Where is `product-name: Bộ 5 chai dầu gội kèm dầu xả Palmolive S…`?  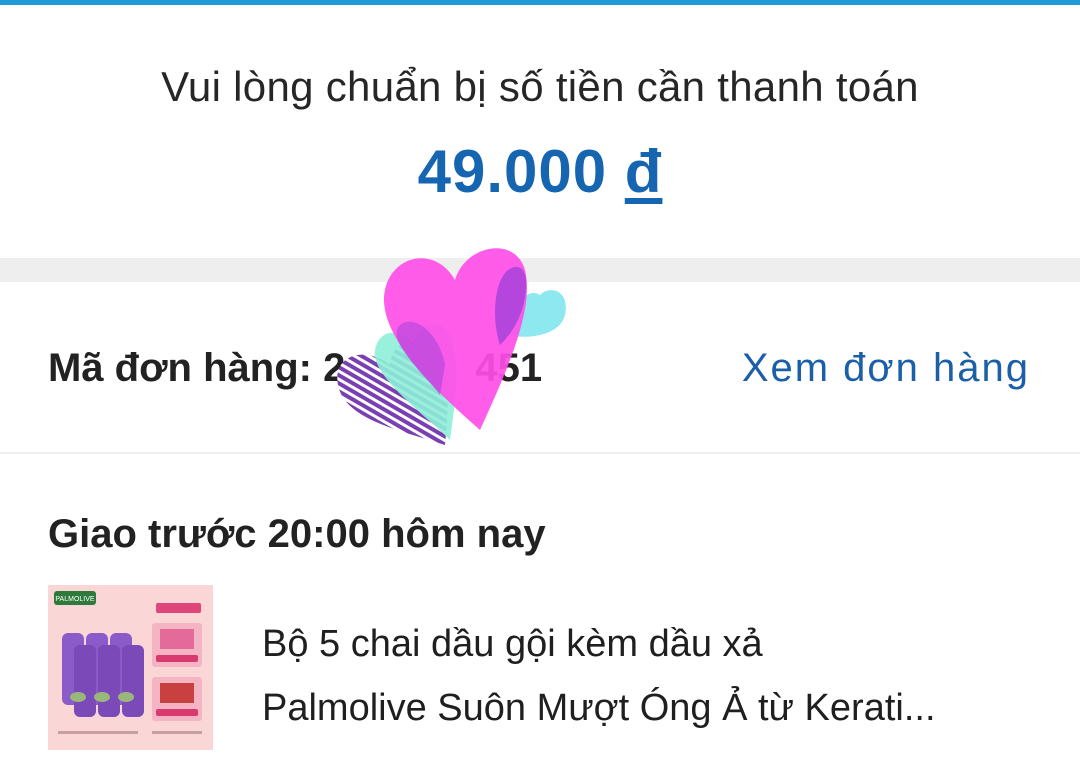 product-name: Bộ 5 chai dầu gội kèm dầu xả Palmolive S… is located at coordinates (652, 676).